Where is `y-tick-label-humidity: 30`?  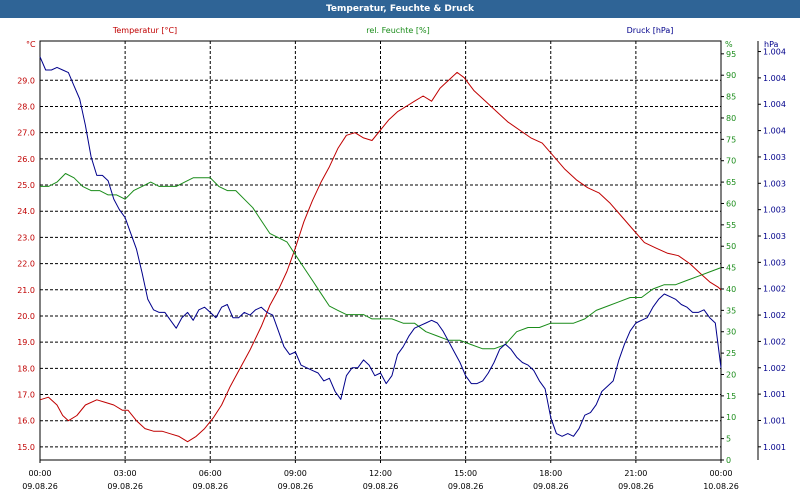
y-tick-label-humidity: 30 is located at coordinates (731, 332).